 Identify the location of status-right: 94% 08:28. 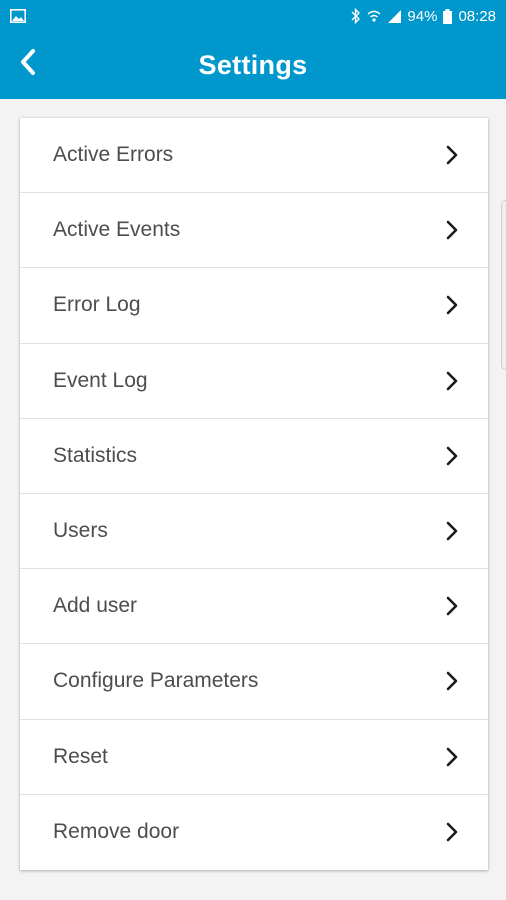
(423, 16).